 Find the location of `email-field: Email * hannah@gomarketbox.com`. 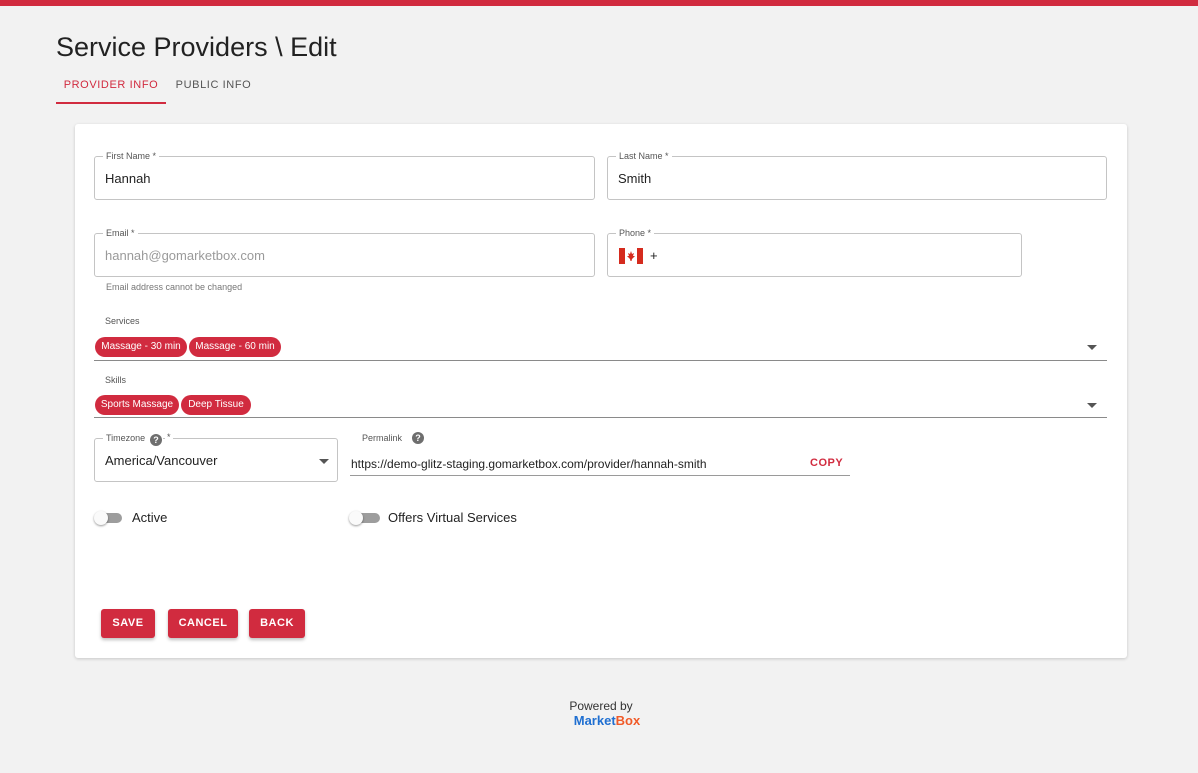

email-field: Email * hannah@gomarketbox.com is located at coordinates (344, 252).